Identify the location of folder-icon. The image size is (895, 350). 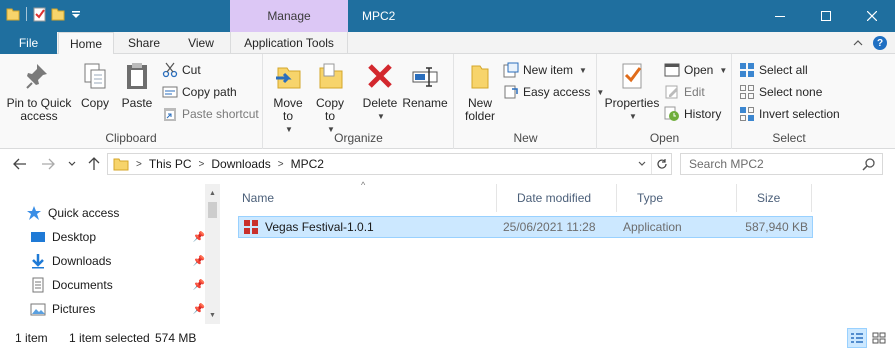
(13, 14).